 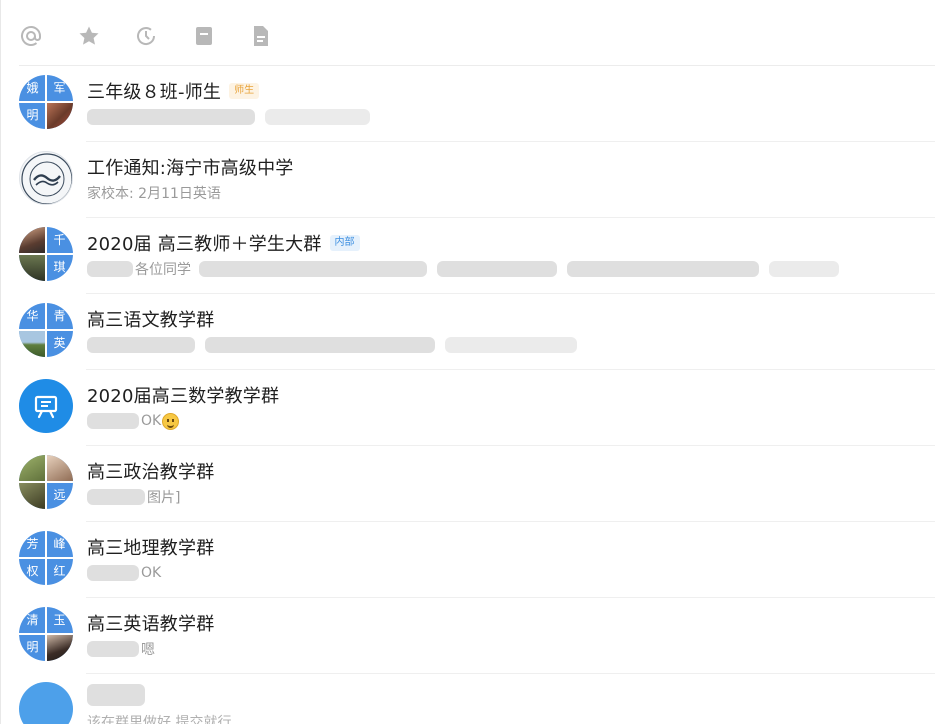 I want to click on message-preview: 图片], so click(x=133, y=497).